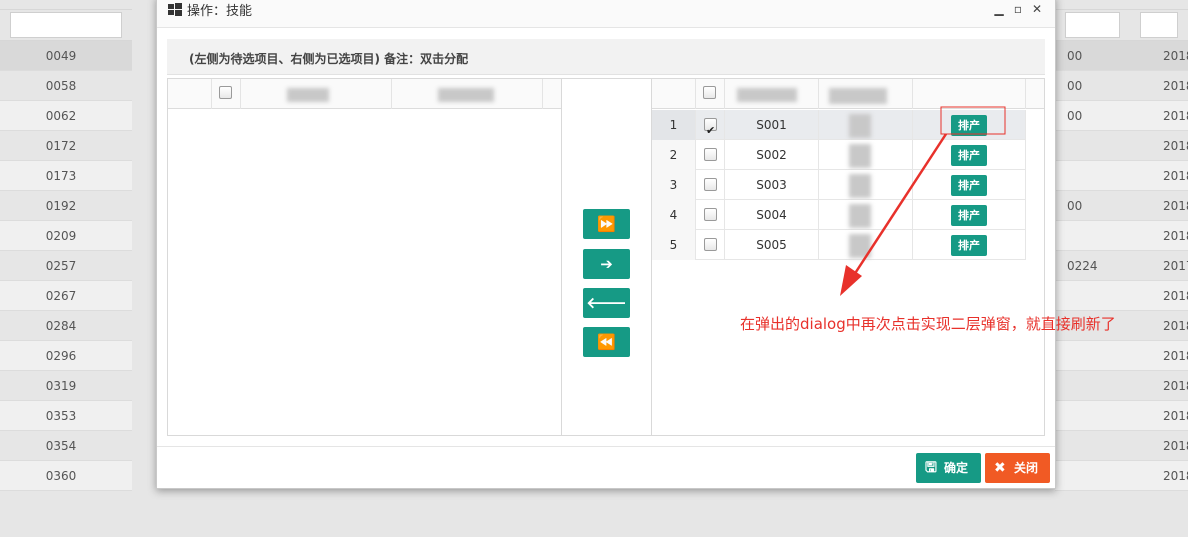 The width and height of the screenshot is (1188, 537). I want to click on bg-table-row-id: 0062, so click(66, 116).